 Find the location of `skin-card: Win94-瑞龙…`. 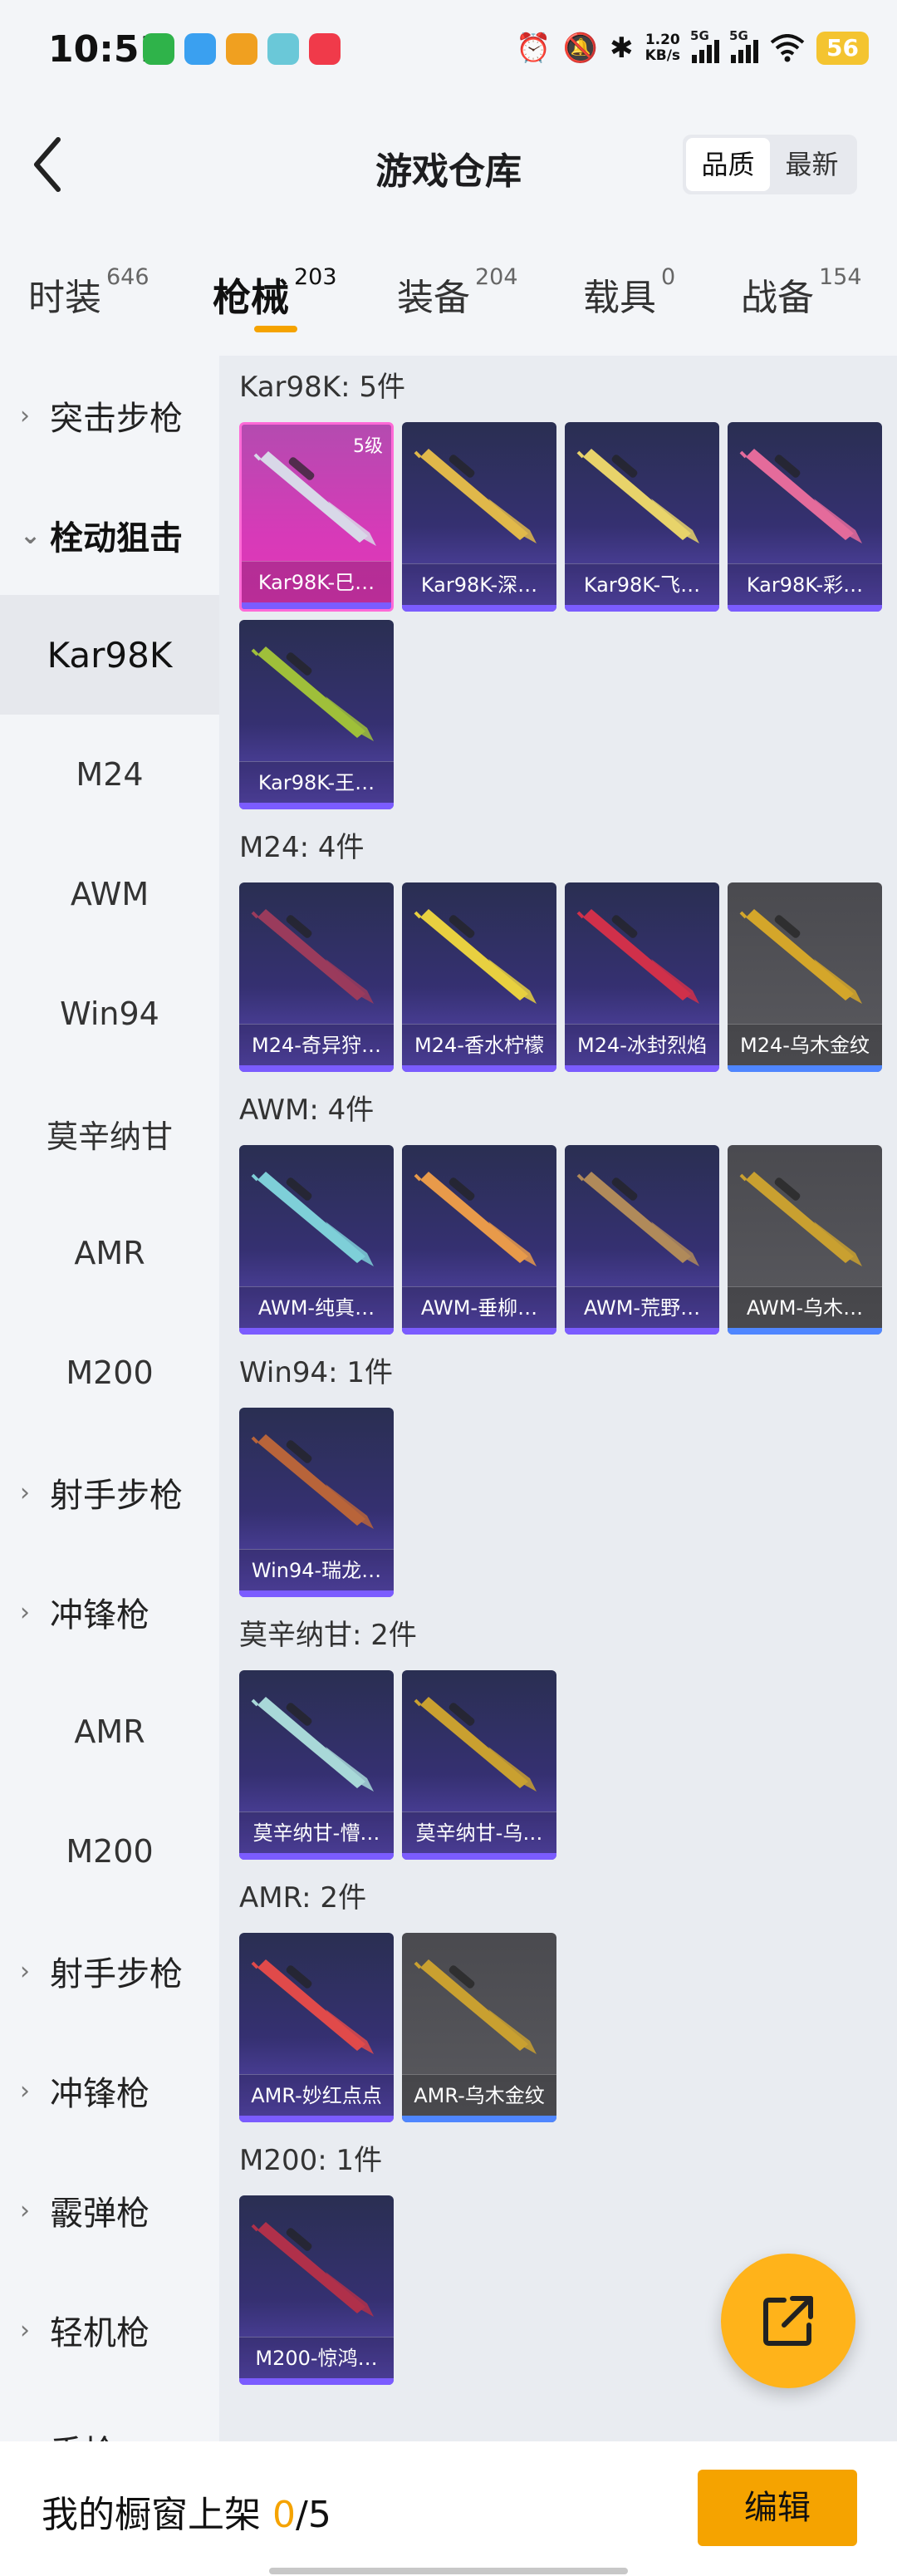

skin-card: Win94-瑞龙… is located at coordinates (317, 1502).